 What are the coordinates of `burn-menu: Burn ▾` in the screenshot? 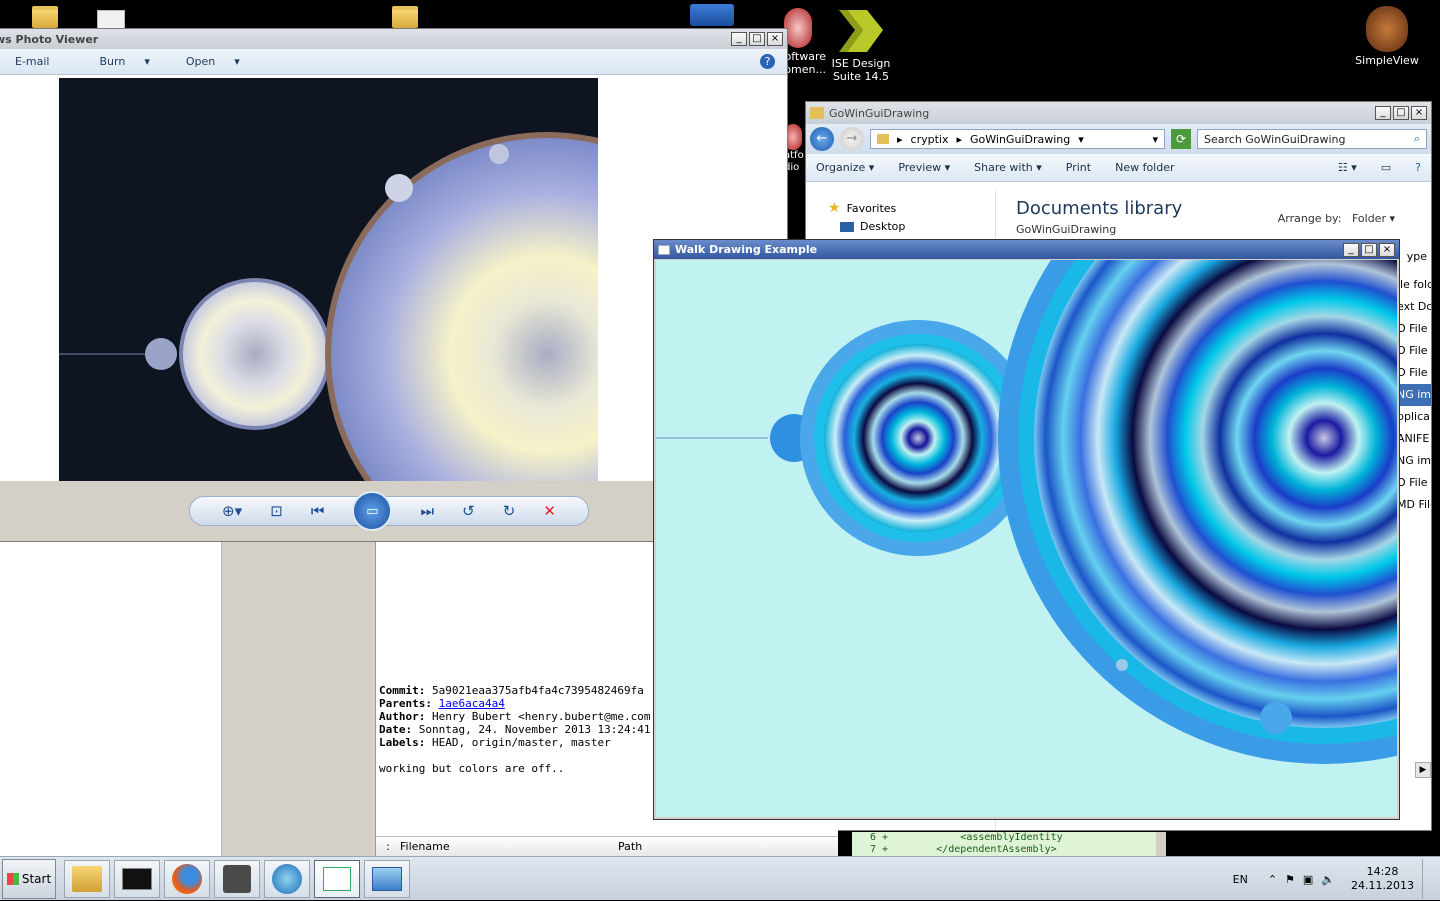 It's located at (112, 61).